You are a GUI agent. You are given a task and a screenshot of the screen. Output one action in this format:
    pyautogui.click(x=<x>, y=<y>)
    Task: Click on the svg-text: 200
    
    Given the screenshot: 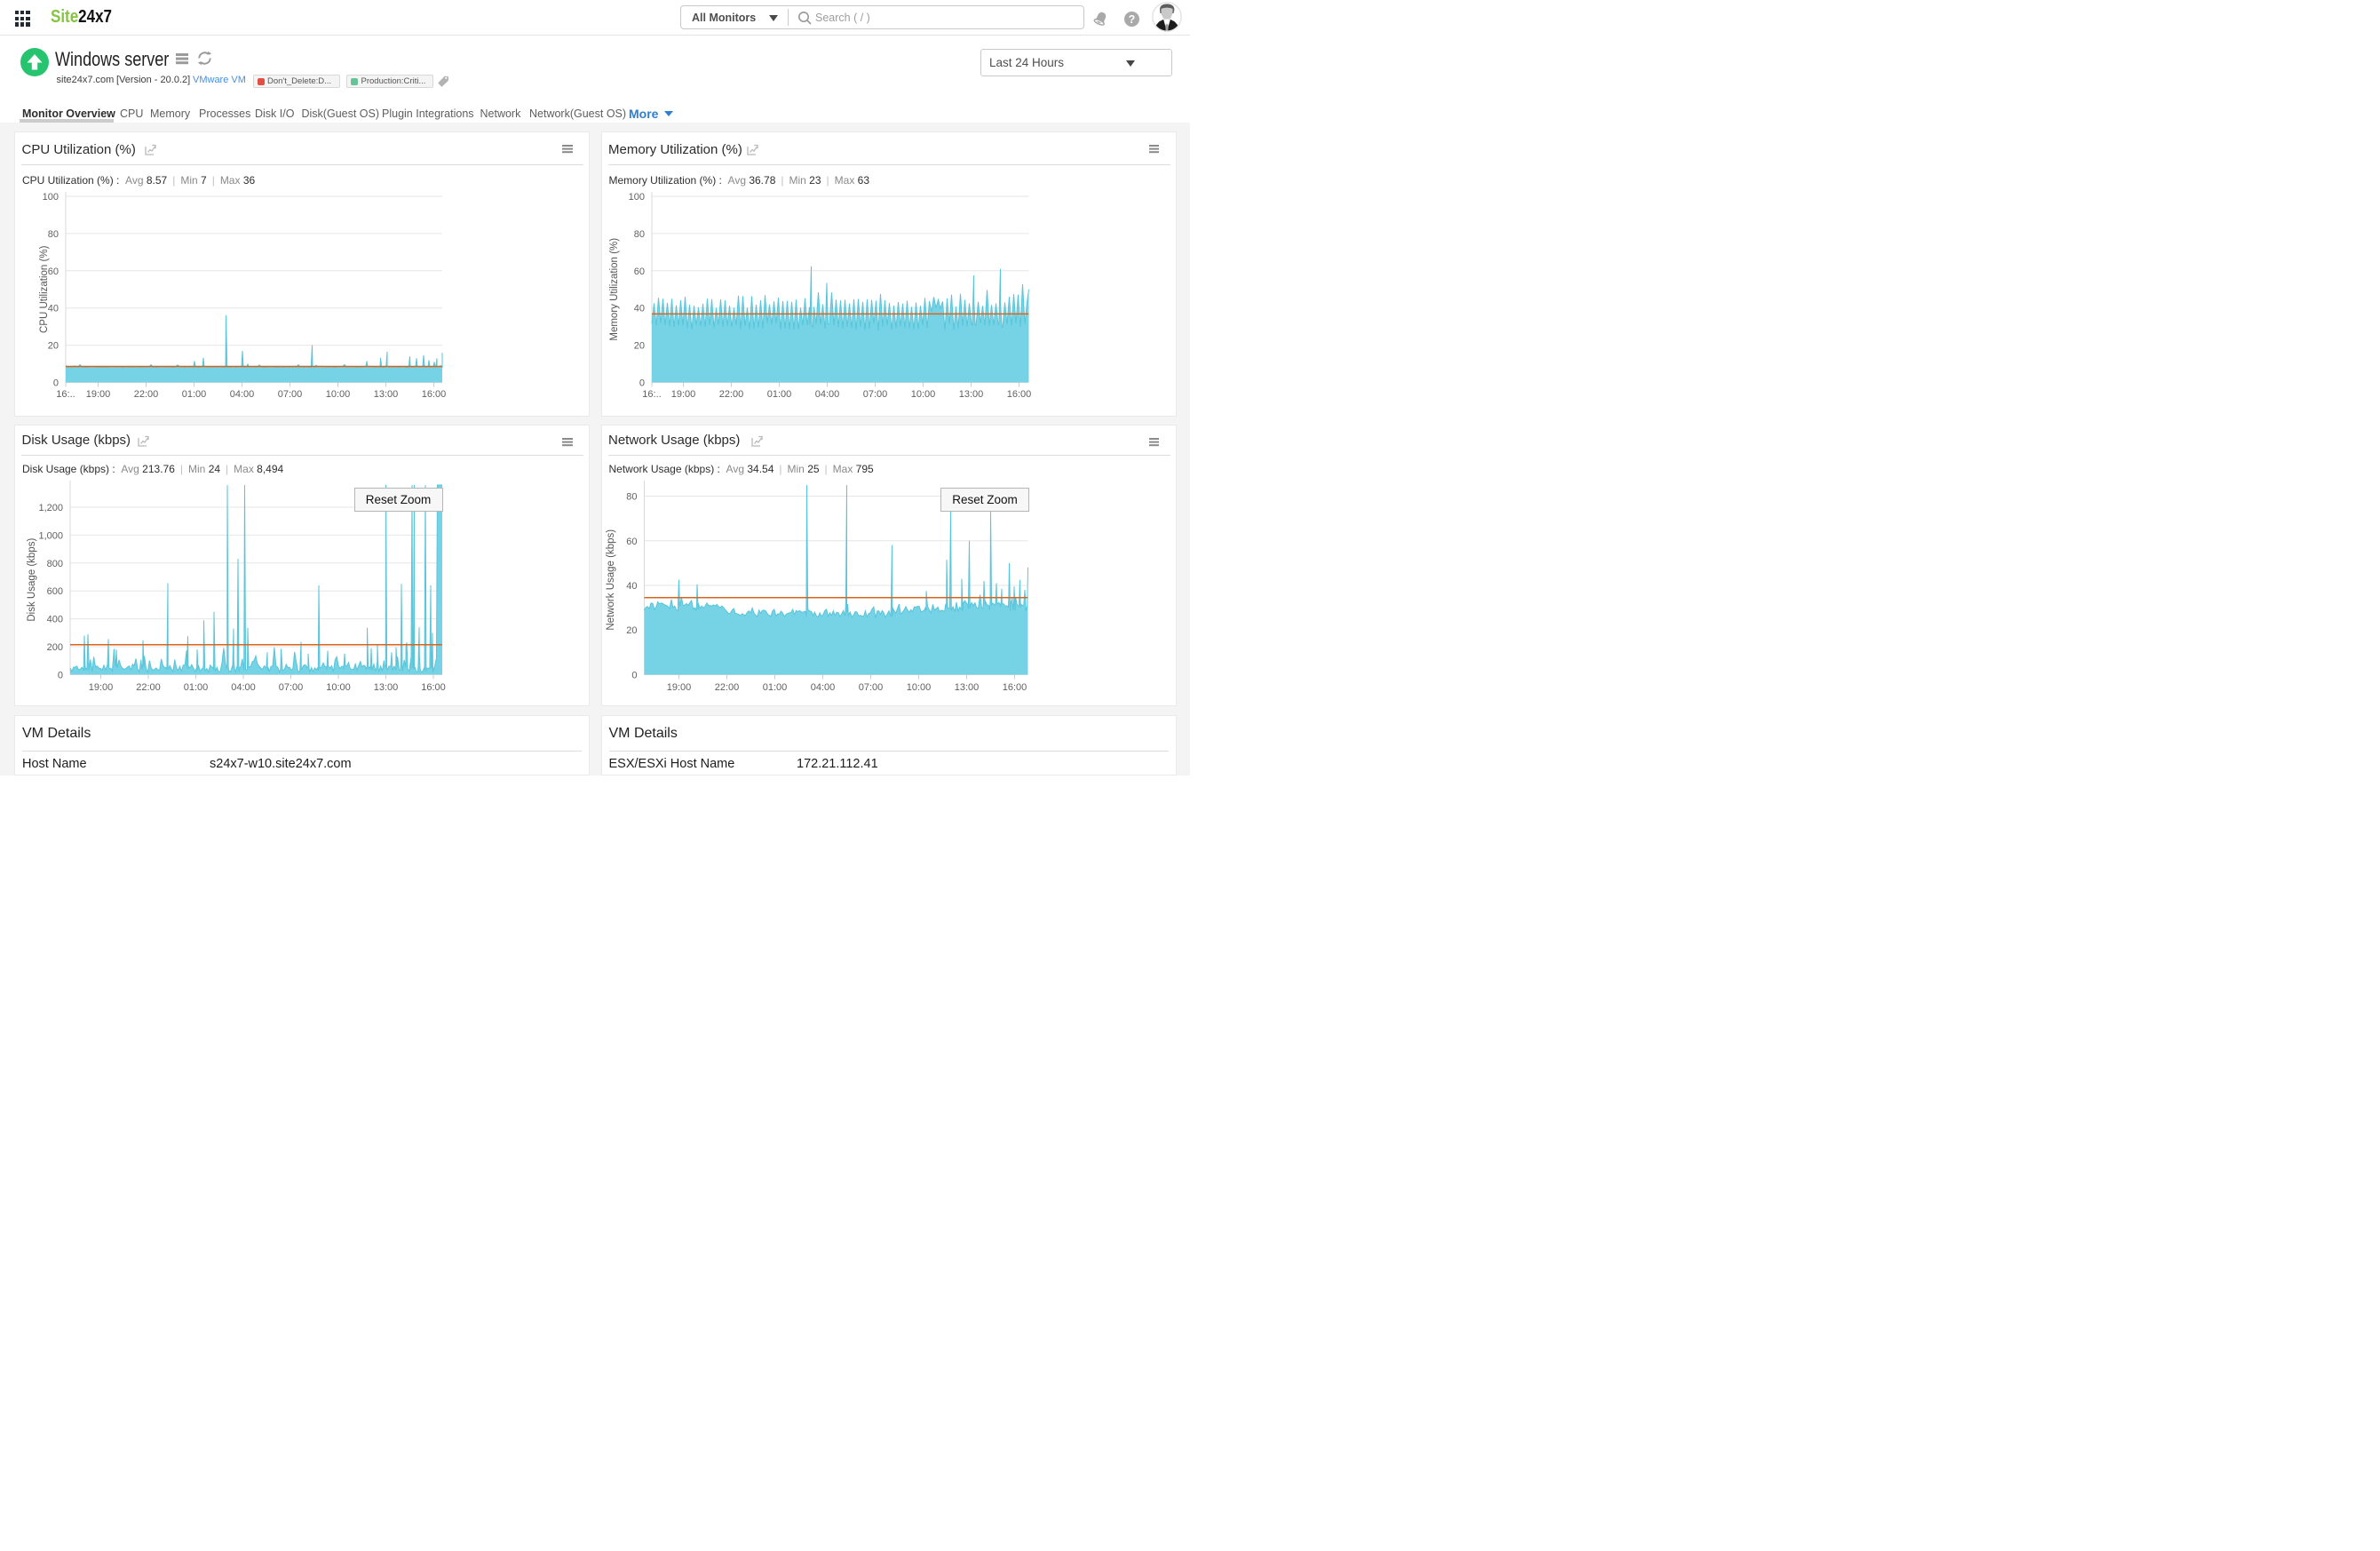 What is the action you would take?
    pyautogui.click(x=55, y=647)
    